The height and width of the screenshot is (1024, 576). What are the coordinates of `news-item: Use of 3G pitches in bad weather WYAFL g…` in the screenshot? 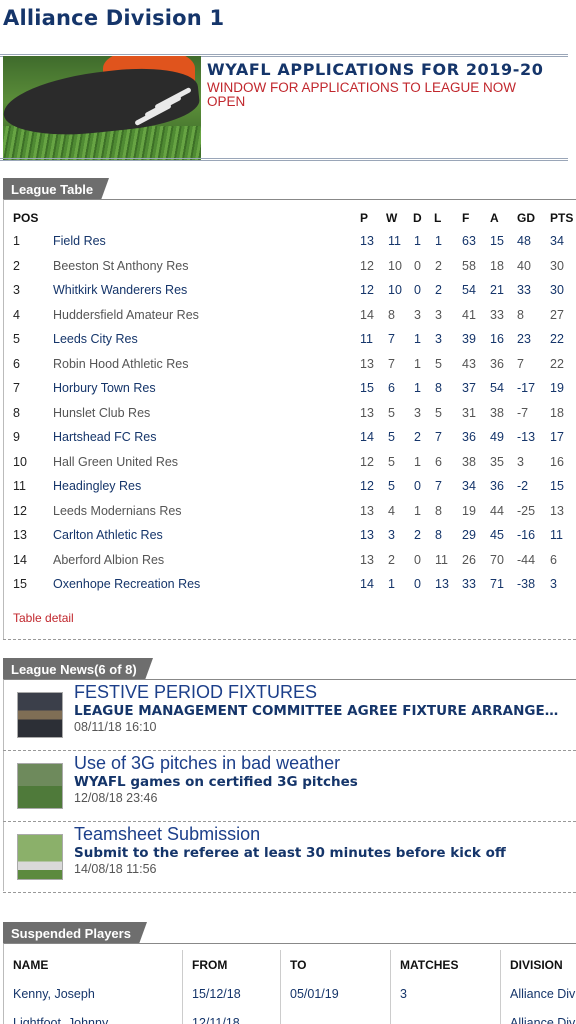 It's located at (289, 786).